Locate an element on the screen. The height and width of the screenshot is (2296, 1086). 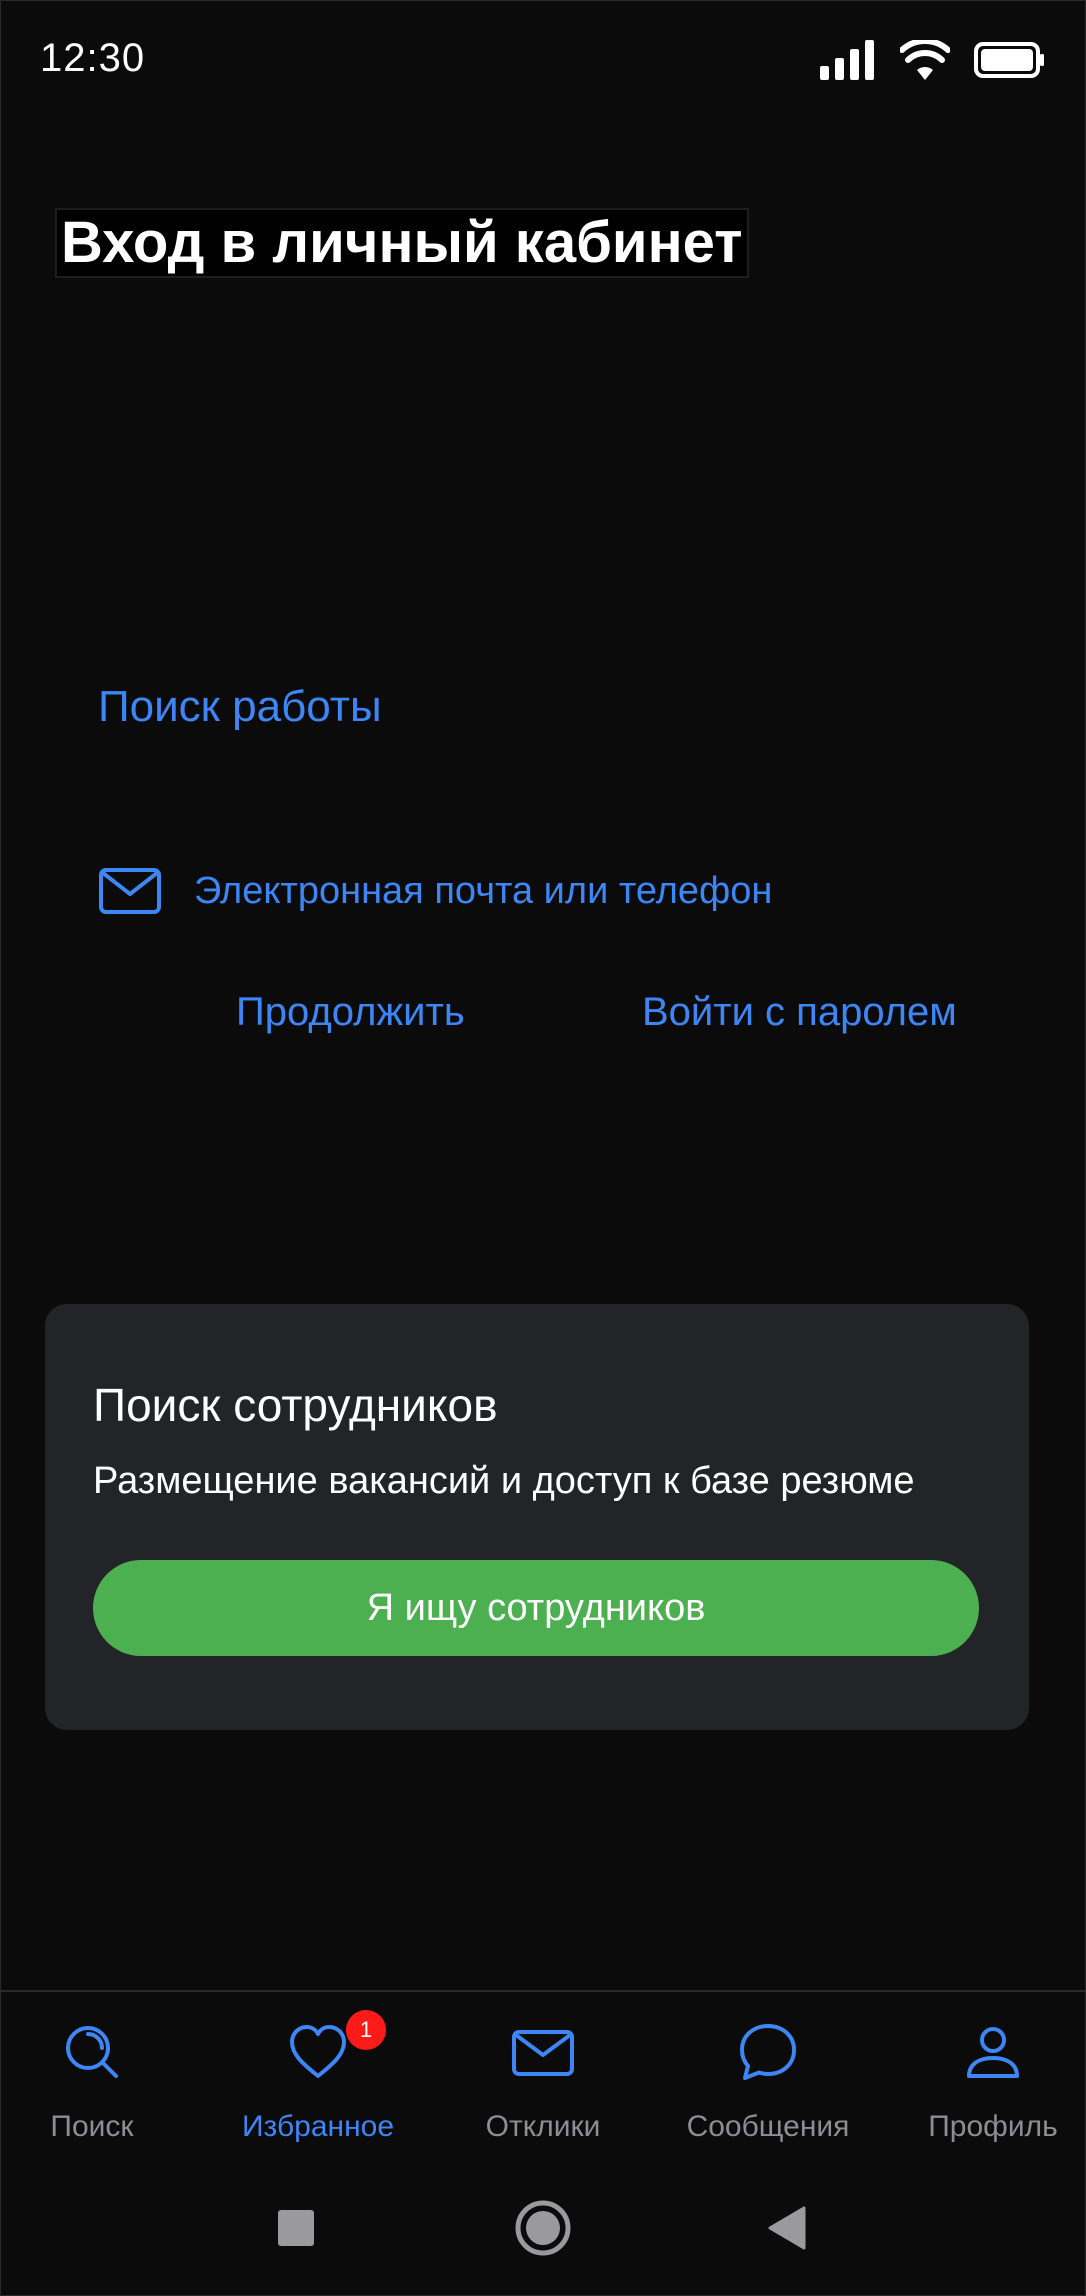
tab-favorites: 1 Избранное is located at coordinates (318, 2081).